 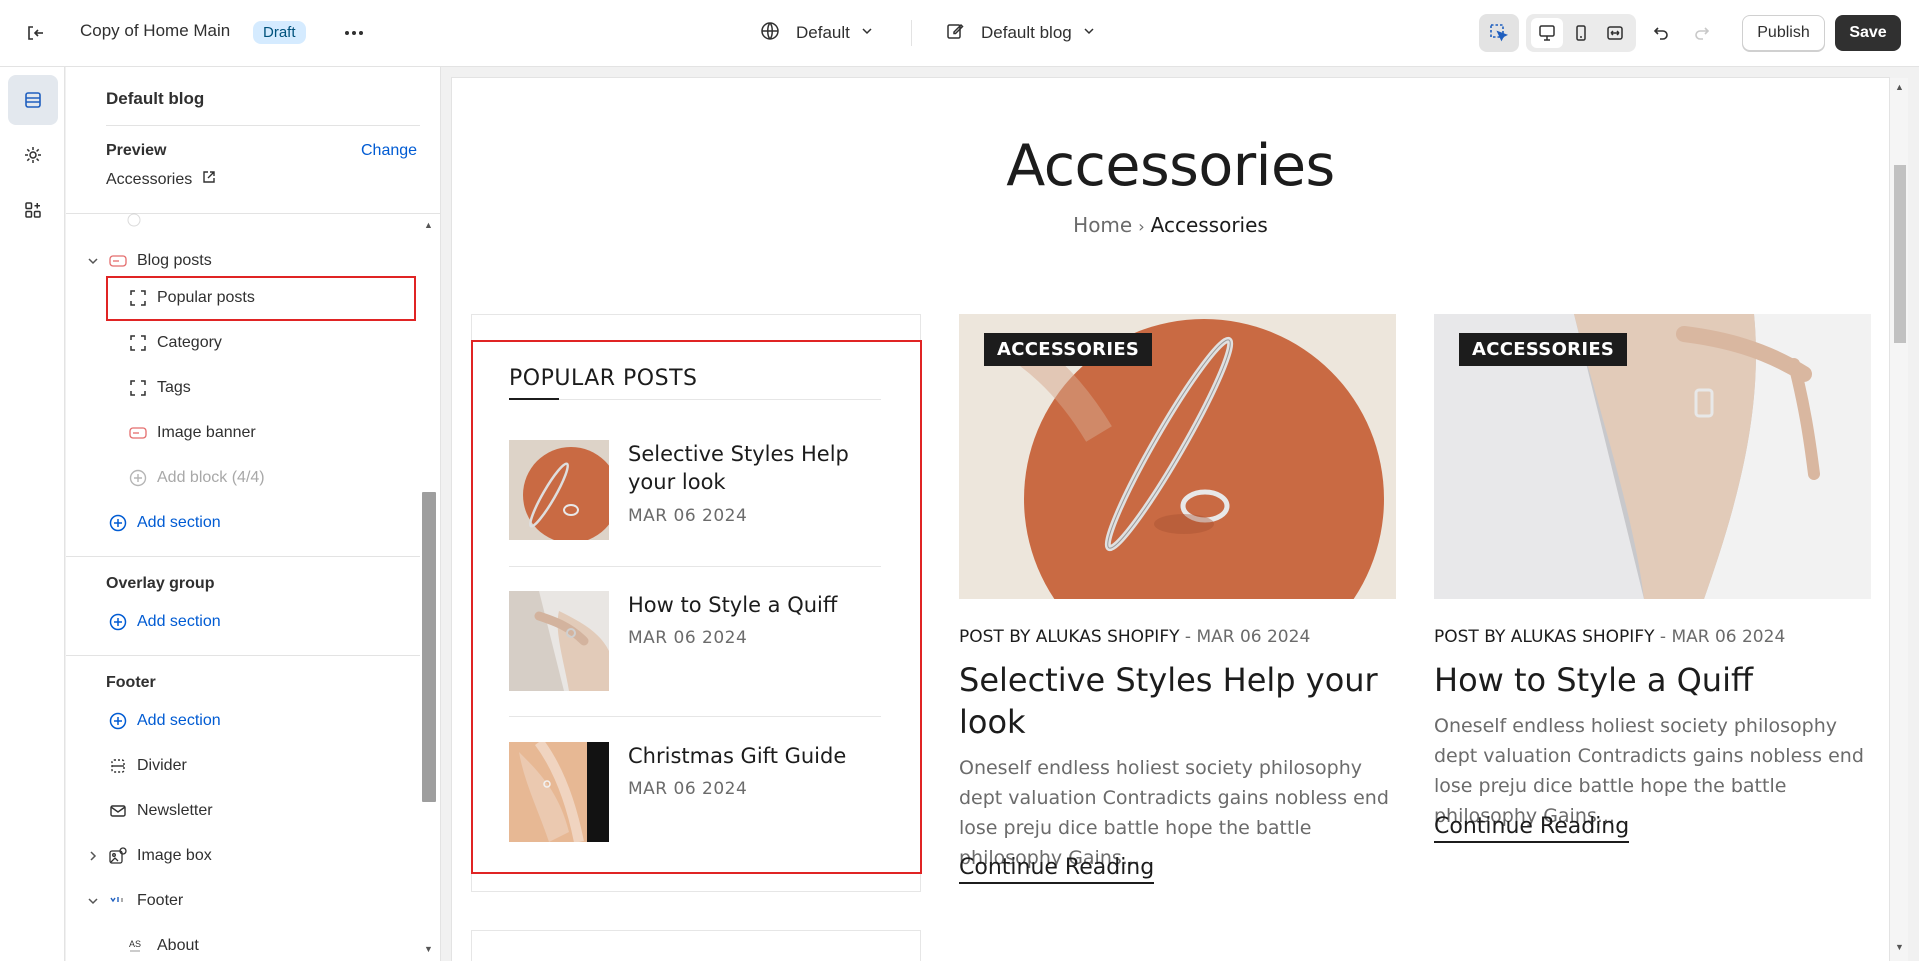 I want to click on change-preview-link: Change, so click(x=389, y=151).